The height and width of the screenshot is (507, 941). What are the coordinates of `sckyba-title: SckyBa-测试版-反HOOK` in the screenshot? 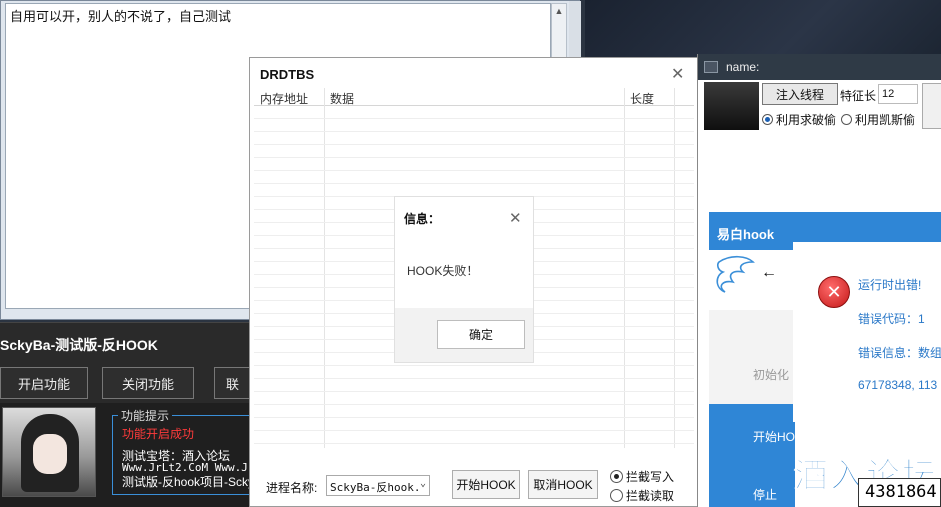 It's located at (79, 345).